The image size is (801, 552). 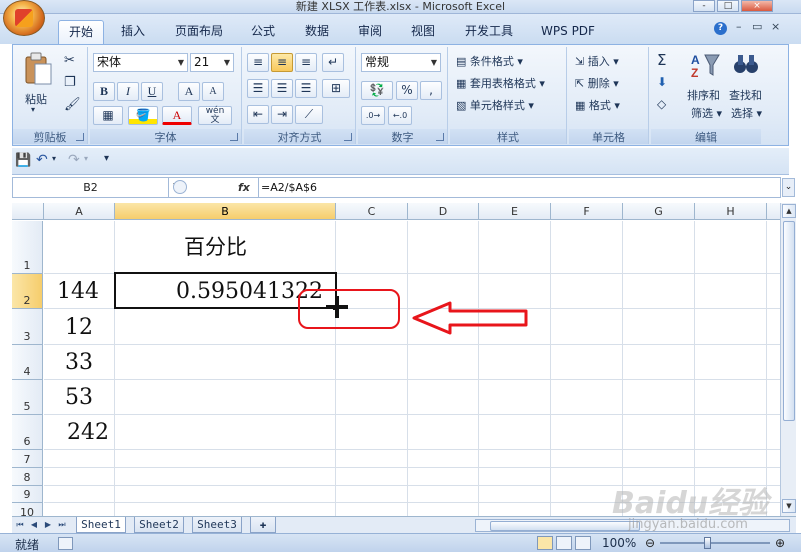 What do you see at coordinates (789, 211) in the screenshot?
I see `scroll-up-icon: ▲` at bounding box center [789, 211].